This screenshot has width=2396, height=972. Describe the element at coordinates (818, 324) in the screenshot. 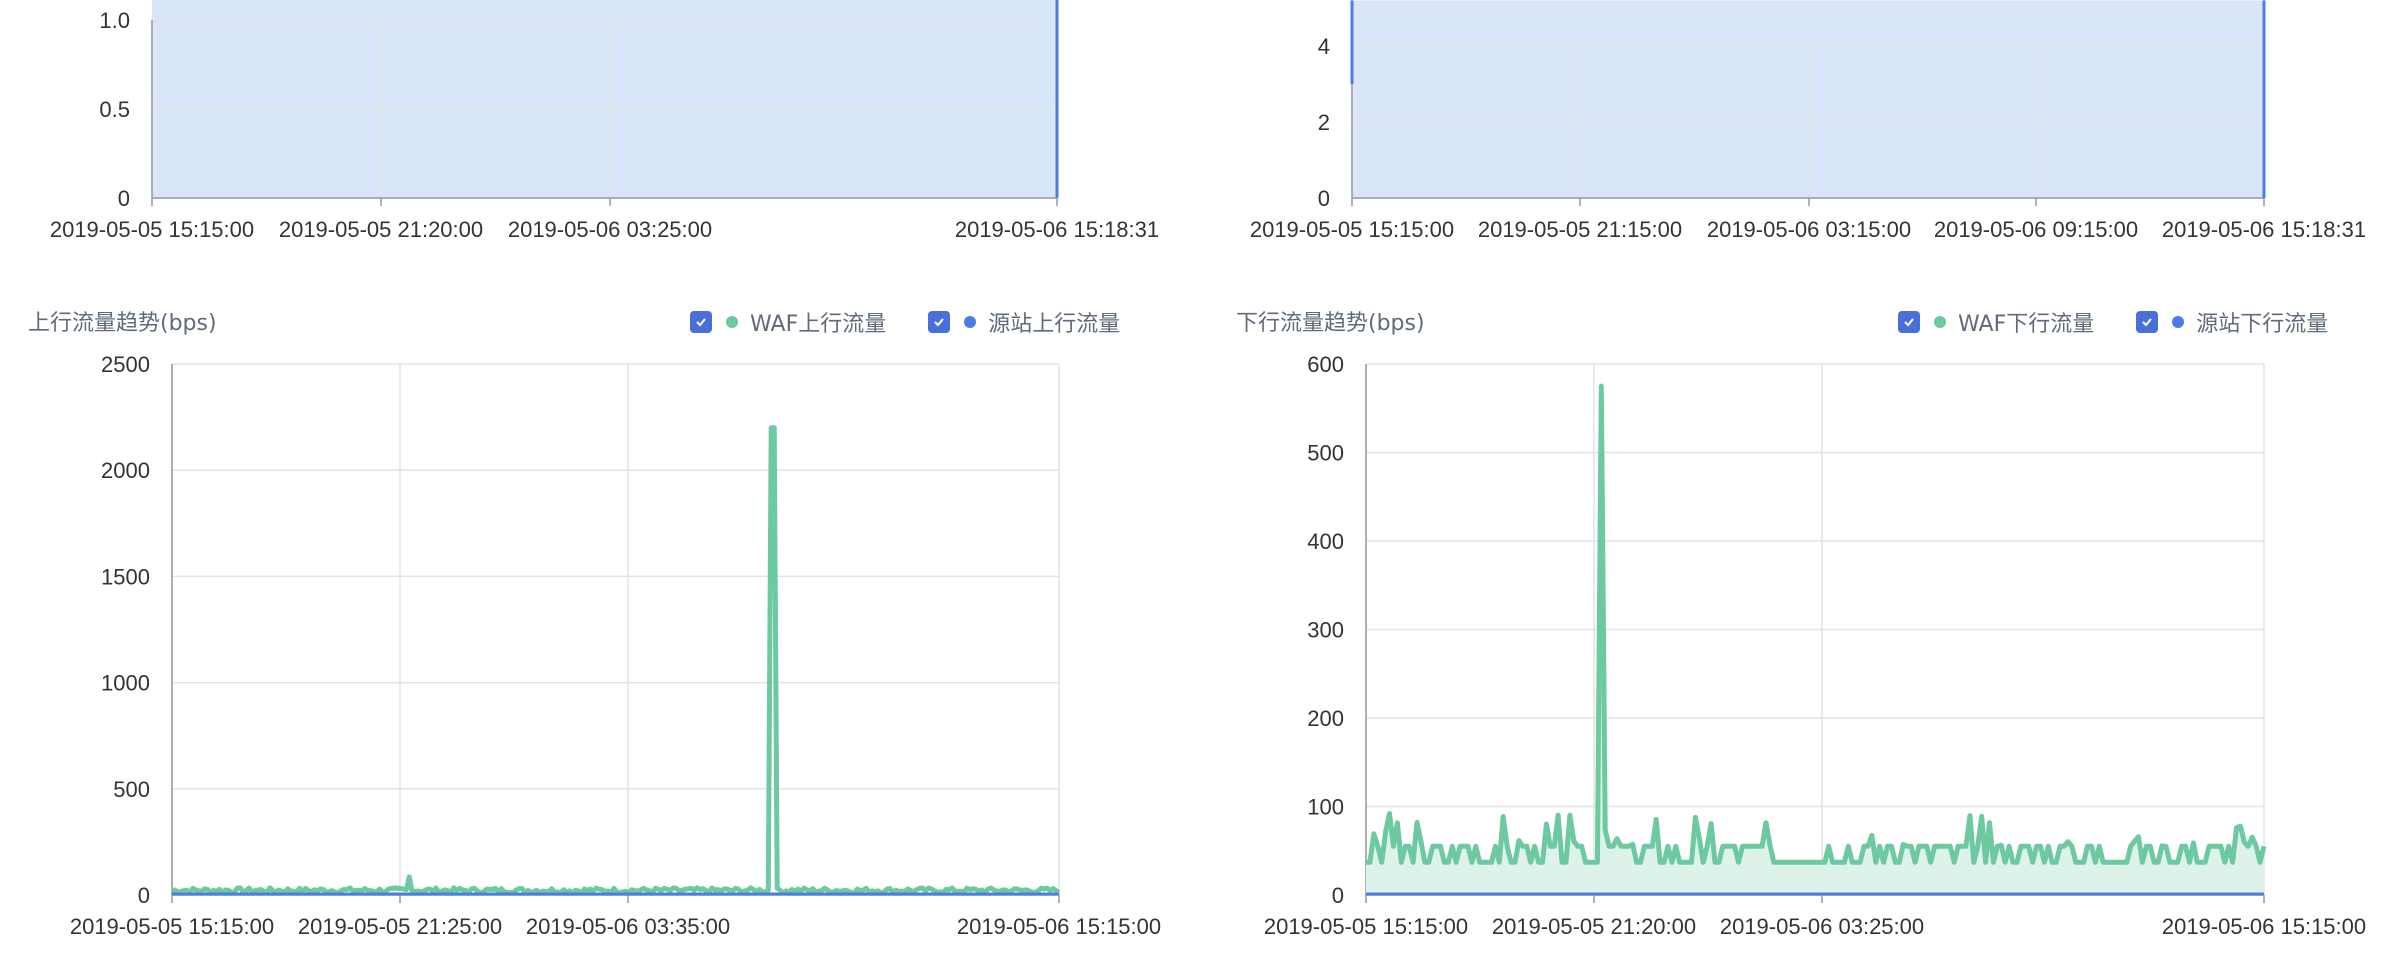

I see `legend-label: WAF上行流量` at that location.